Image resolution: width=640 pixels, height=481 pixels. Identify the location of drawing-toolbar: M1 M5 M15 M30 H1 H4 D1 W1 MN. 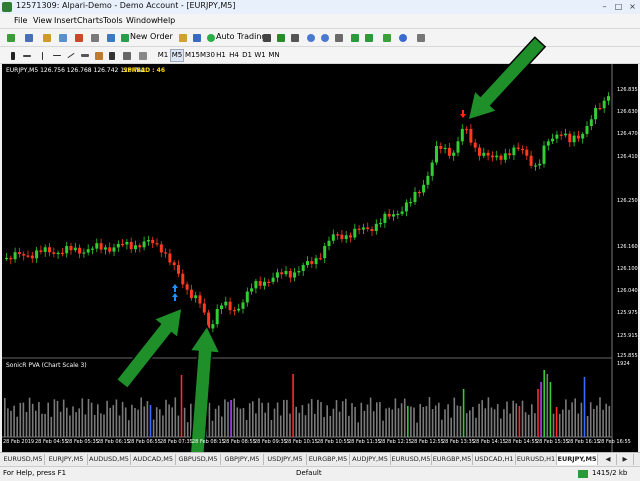
(320, 55).